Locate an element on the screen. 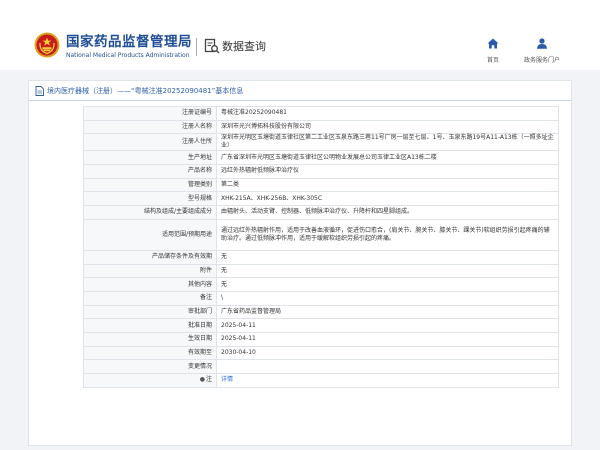 This screenshot has height=450, width=600. data-query-icon is located at coordinates (212, 46).